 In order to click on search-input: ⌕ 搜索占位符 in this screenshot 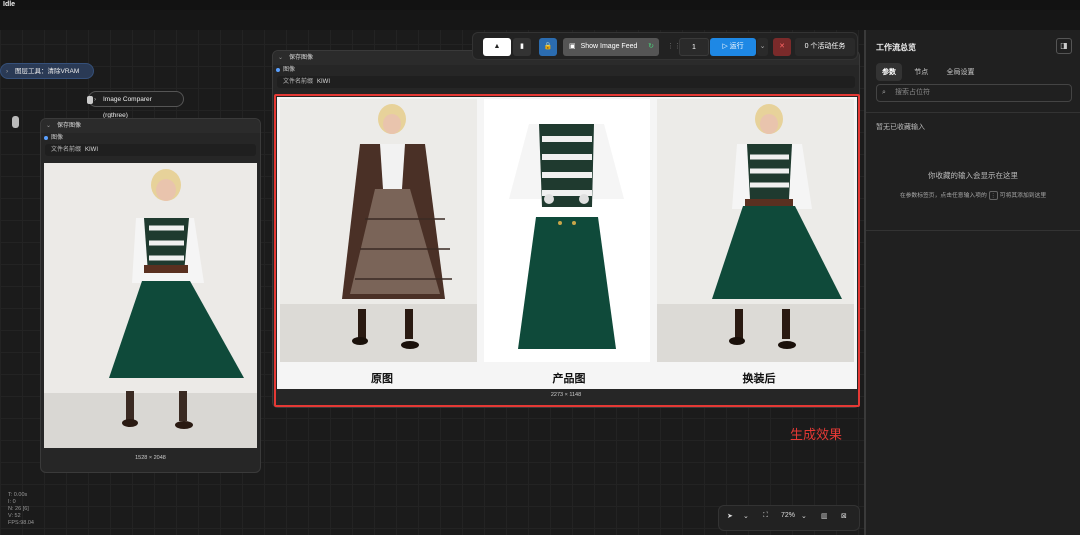, I will do `click(974, 93)`.